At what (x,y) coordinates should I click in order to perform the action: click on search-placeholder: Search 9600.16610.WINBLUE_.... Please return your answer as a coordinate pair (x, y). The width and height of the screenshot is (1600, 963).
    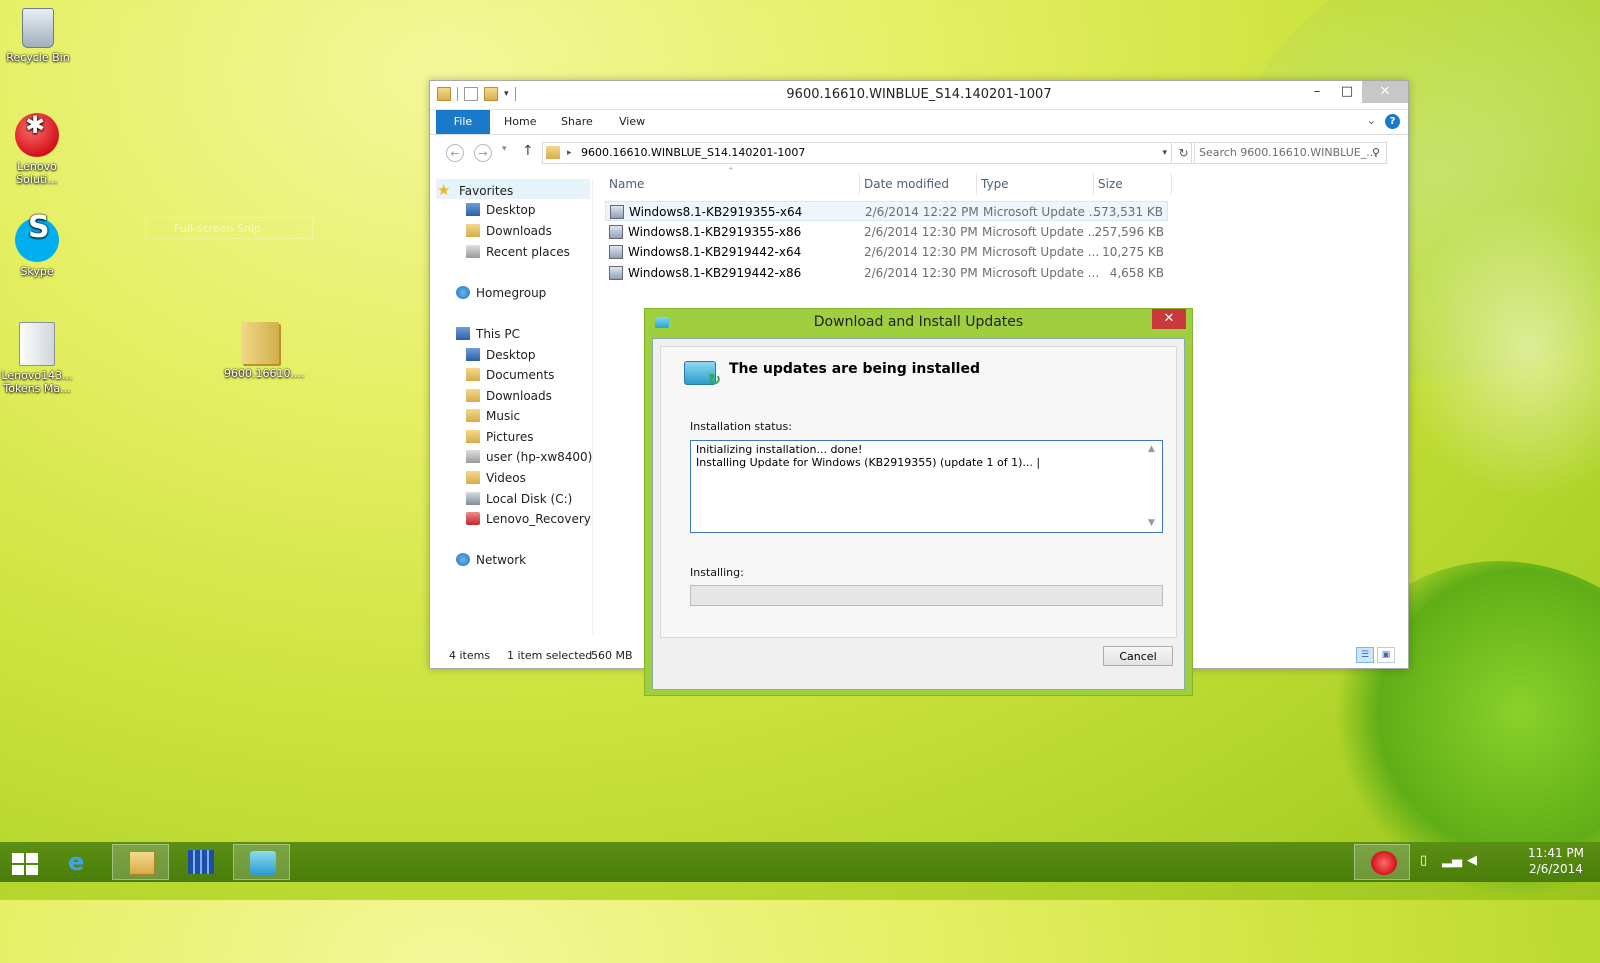
    Looking at the image, I should click on (1288, 152).